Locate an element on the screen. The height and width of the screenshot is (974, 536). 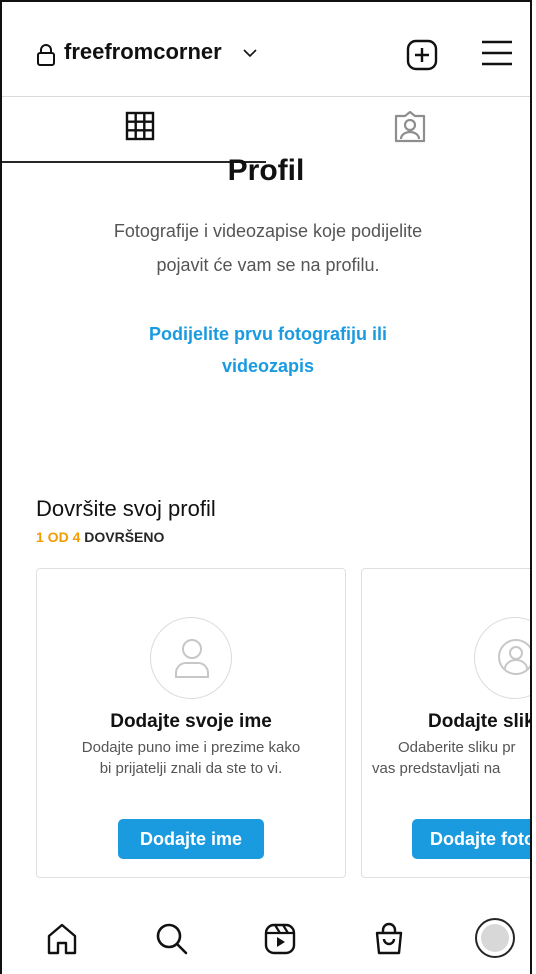
progress-count: 1 OD 4 is located at coordinates (58, 537).